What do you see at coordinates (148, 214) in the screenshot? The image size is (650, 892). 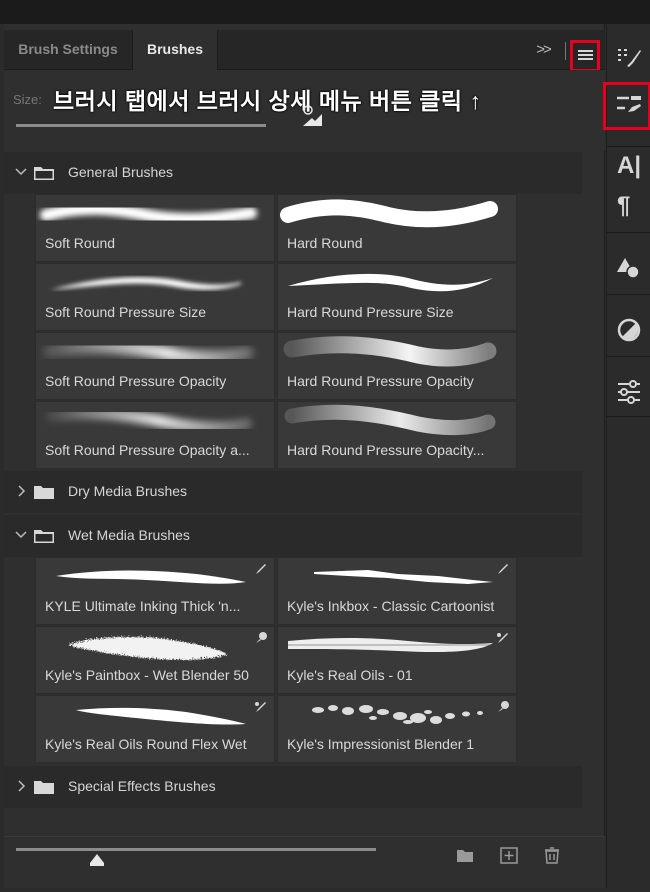 I see `soft-round-stroke-preview` at bounding box center [148, 214].